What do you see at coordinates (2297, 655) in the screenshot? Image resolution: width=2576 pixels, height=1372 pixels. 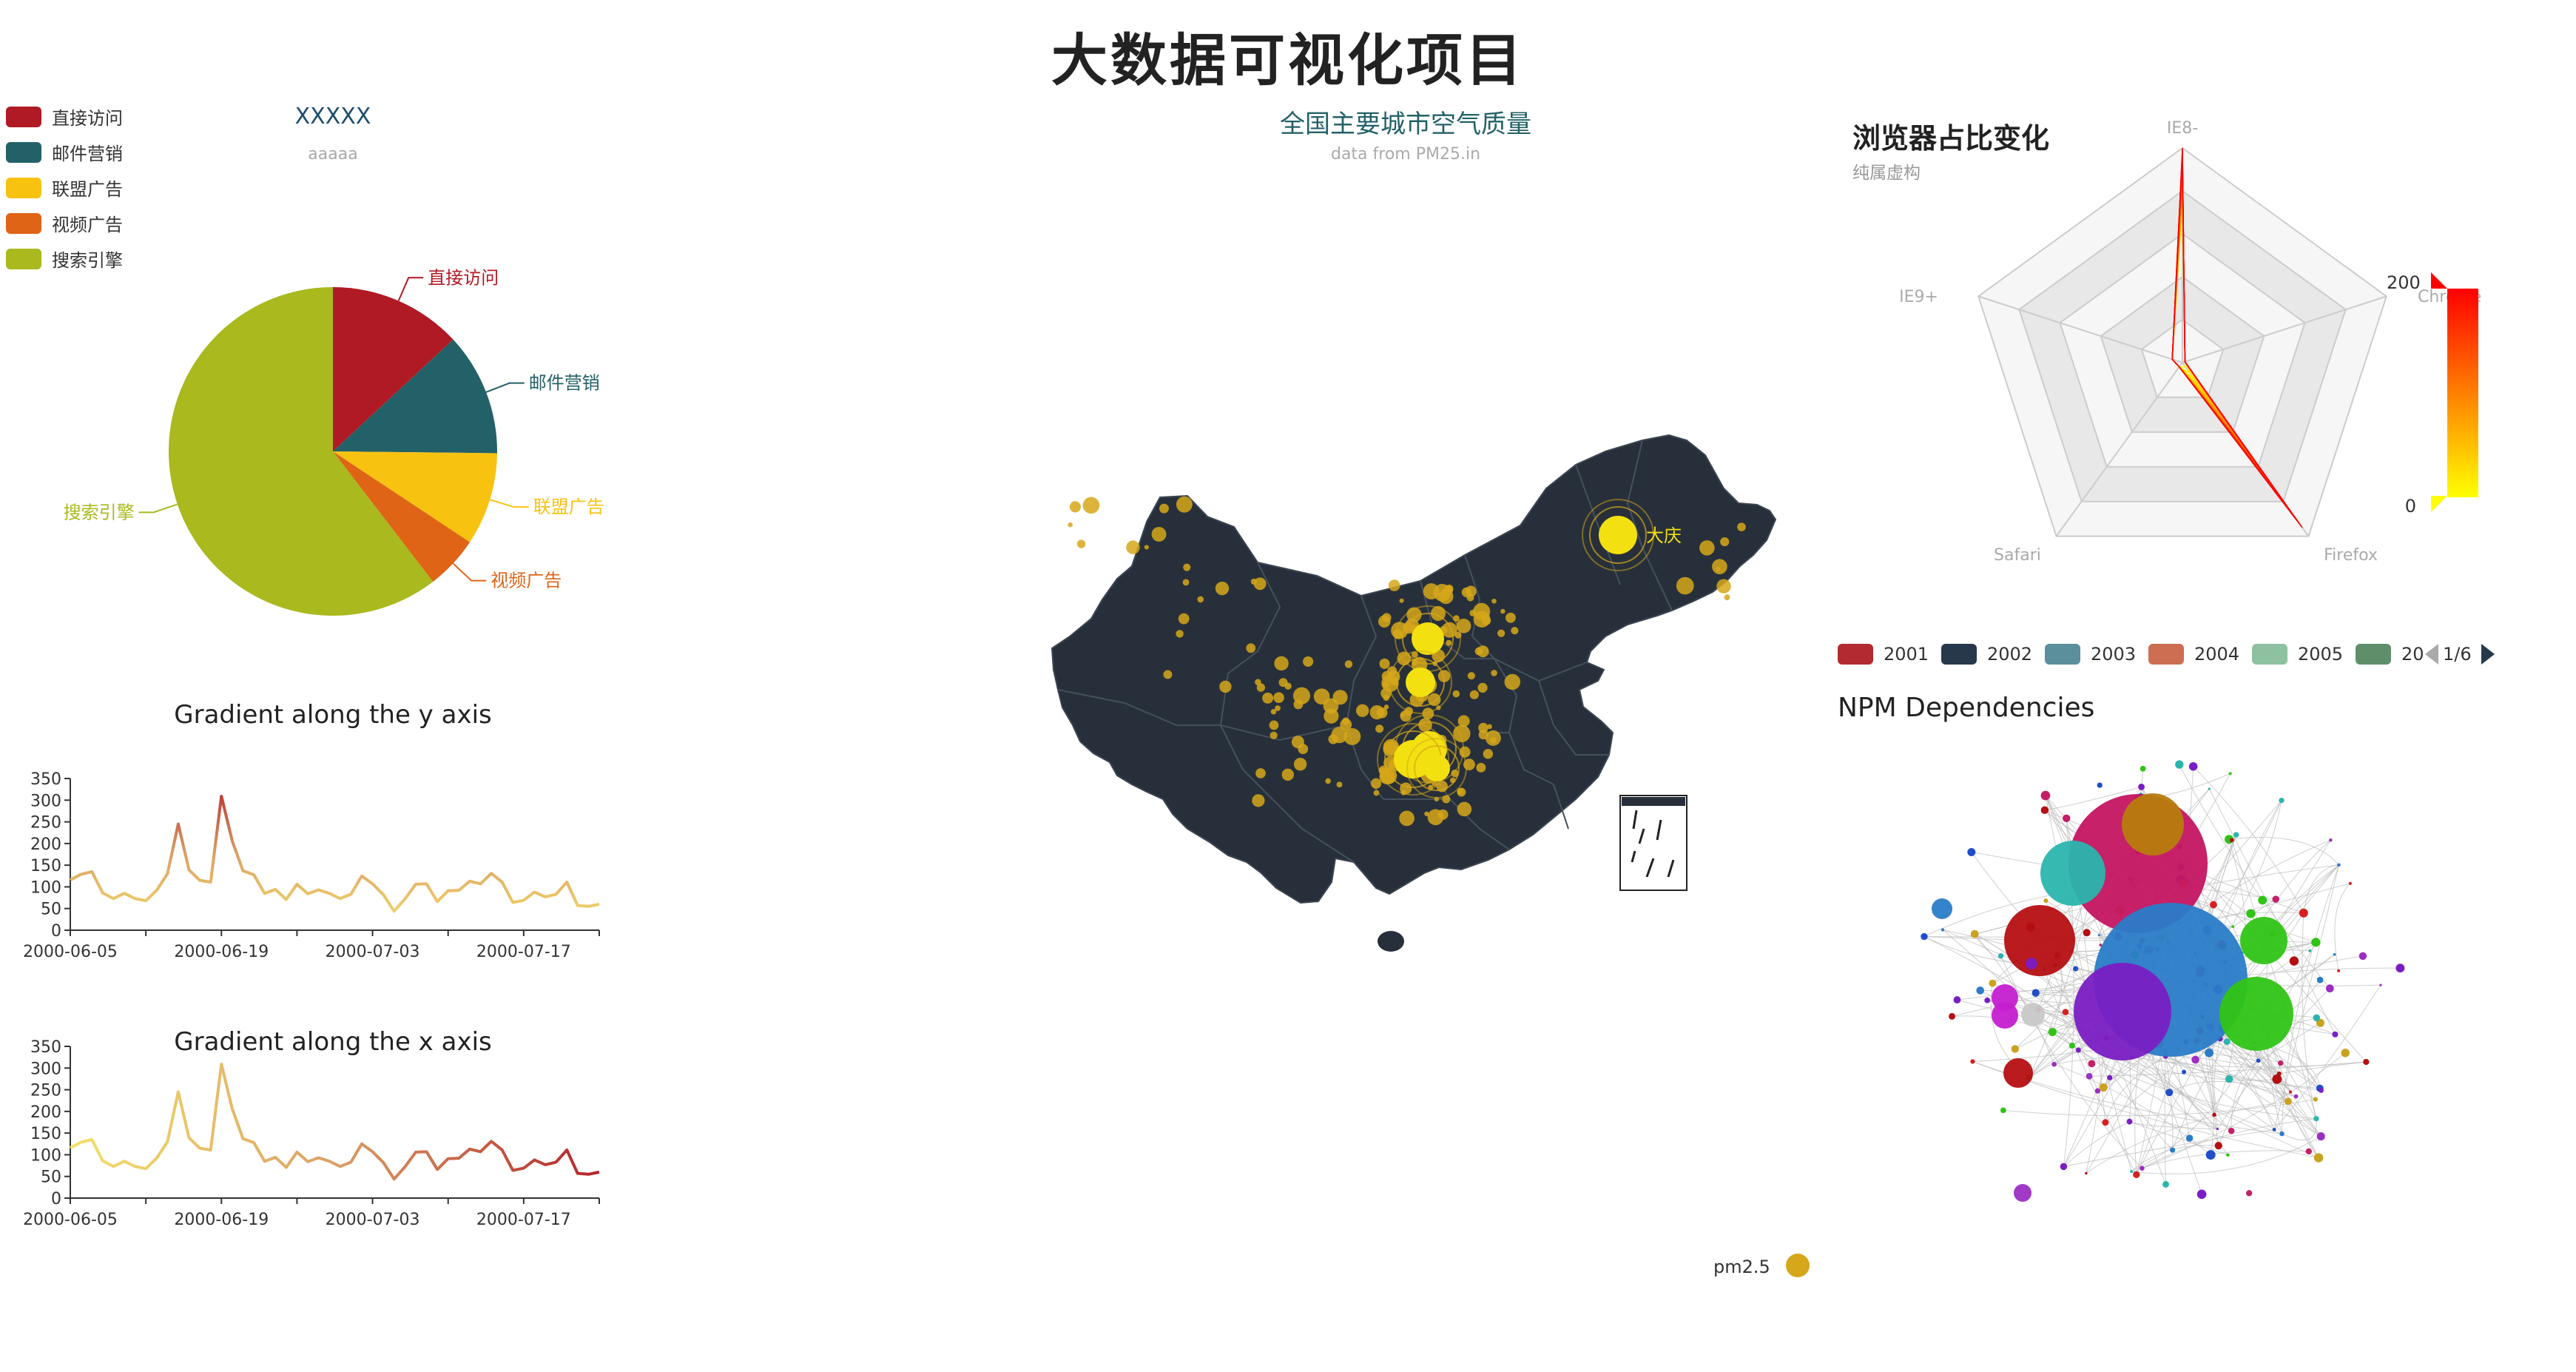 I see `radar-legend-item: 2005` at bounding box center [2297, 655].